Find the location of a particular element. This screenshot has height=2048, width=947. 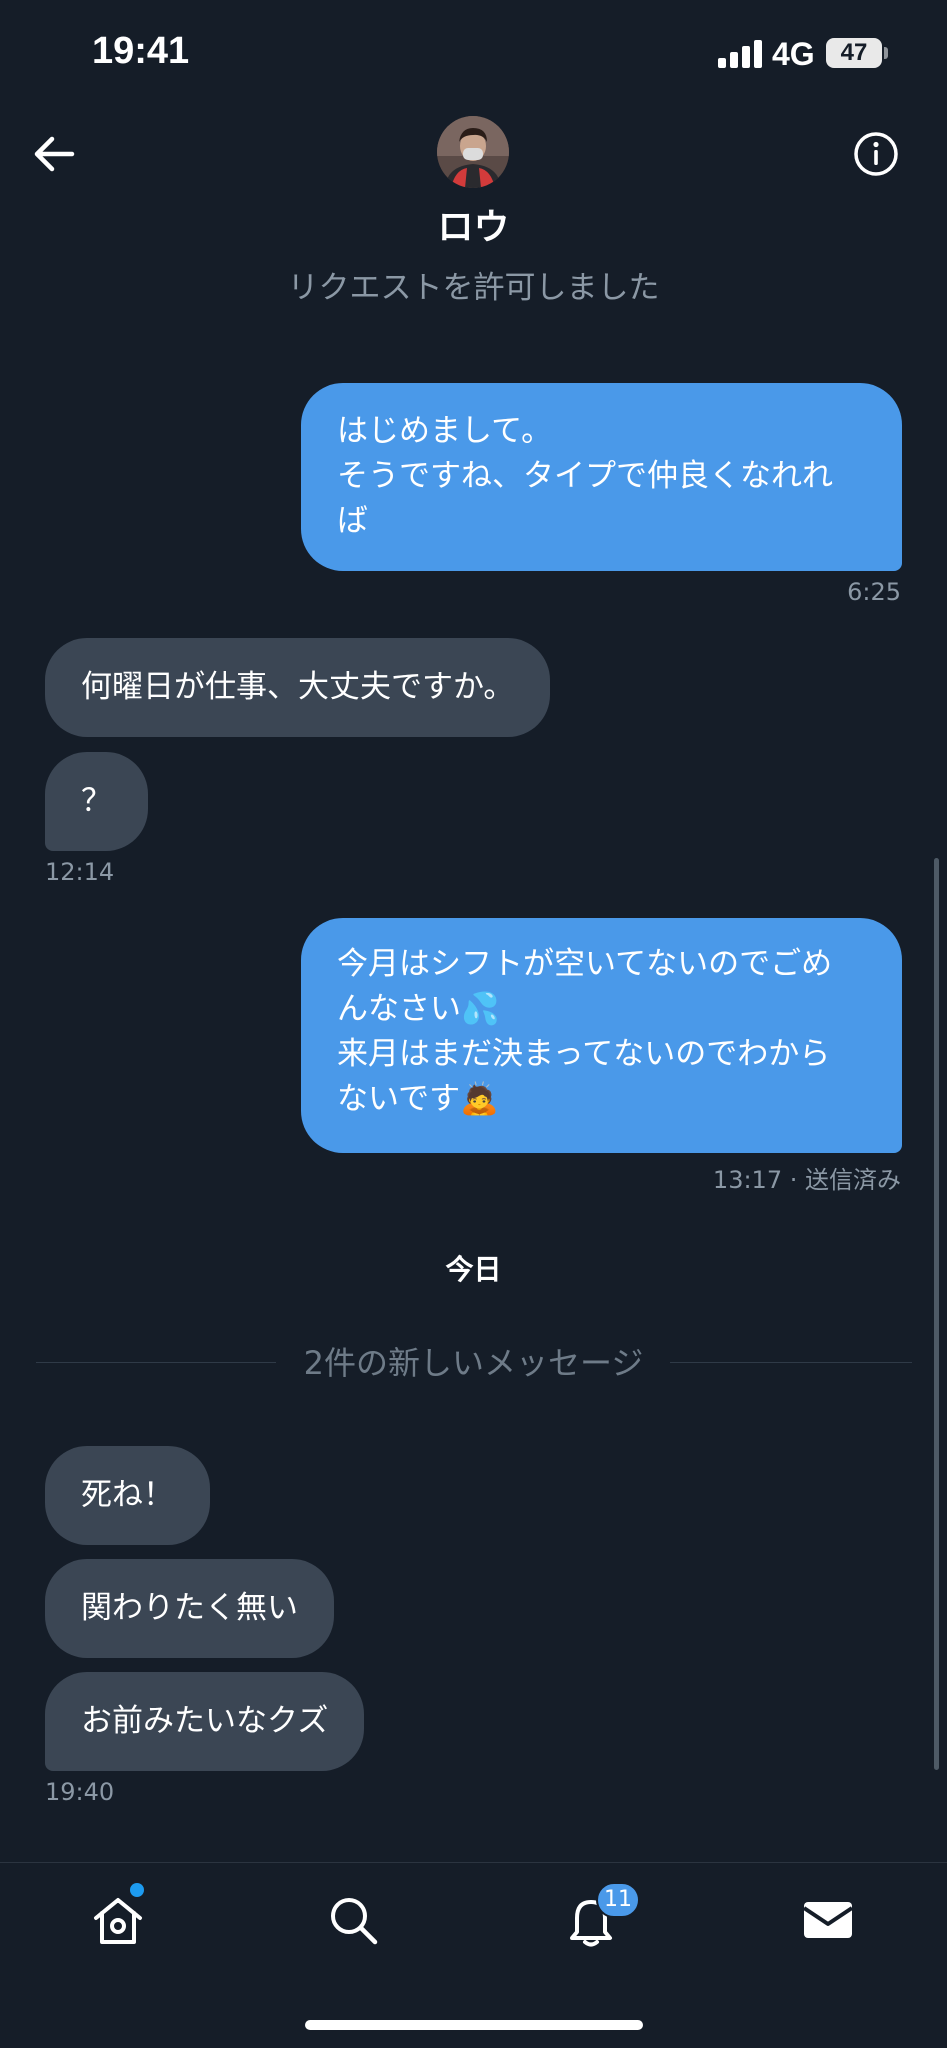

battery-tip is located at coordinates (886, 53).